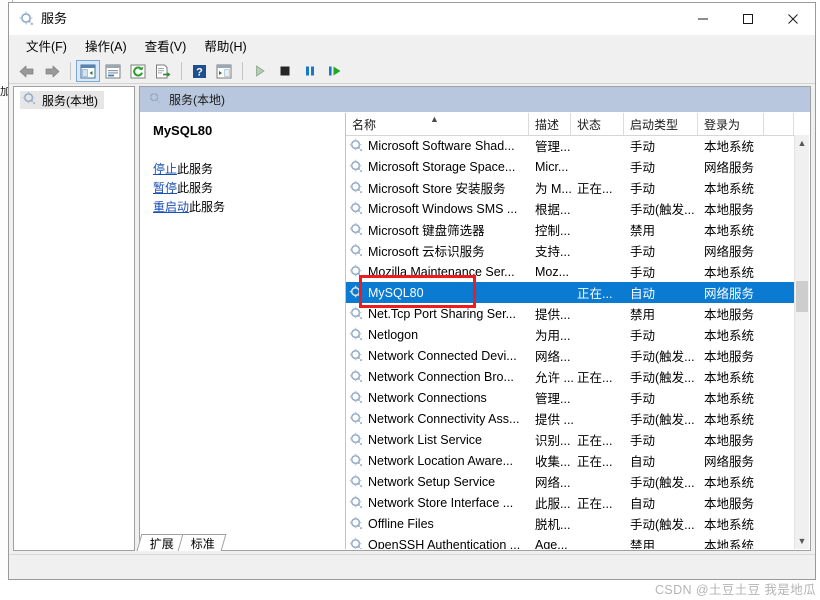 This screenshot has width=820, height=600. I want to click on table-row: Microsoft 键盘筛选器 控制... 禁用 本地系统, so click(570, 229).